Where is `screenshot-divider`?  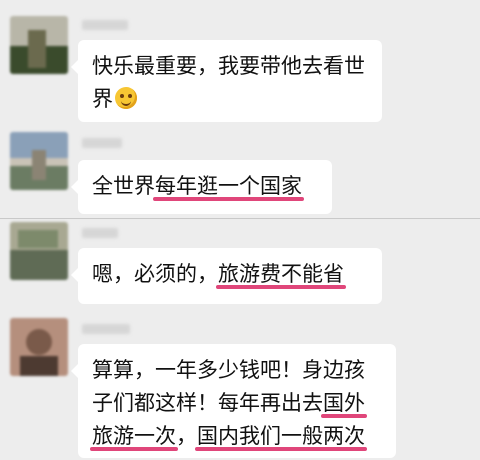
screenshot-divider is located at coordinates (240, 218).